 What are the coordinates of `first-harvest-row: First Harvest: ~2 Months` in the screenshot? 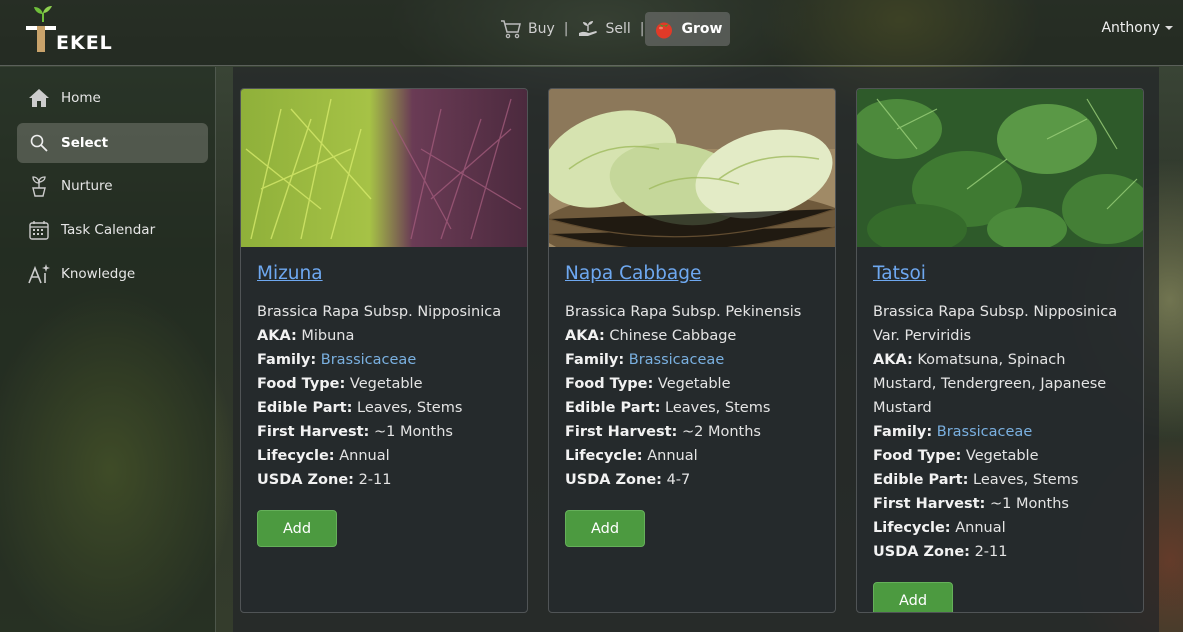 It's located at (663, 432).